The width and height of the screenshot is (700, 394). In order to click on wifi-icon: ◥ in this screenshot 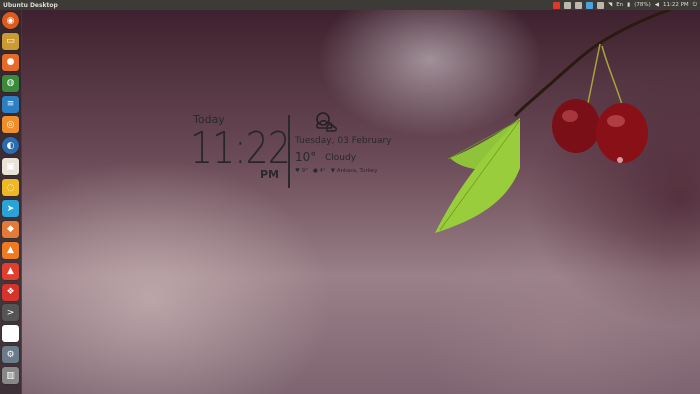, I will do `click(610, 5)`.